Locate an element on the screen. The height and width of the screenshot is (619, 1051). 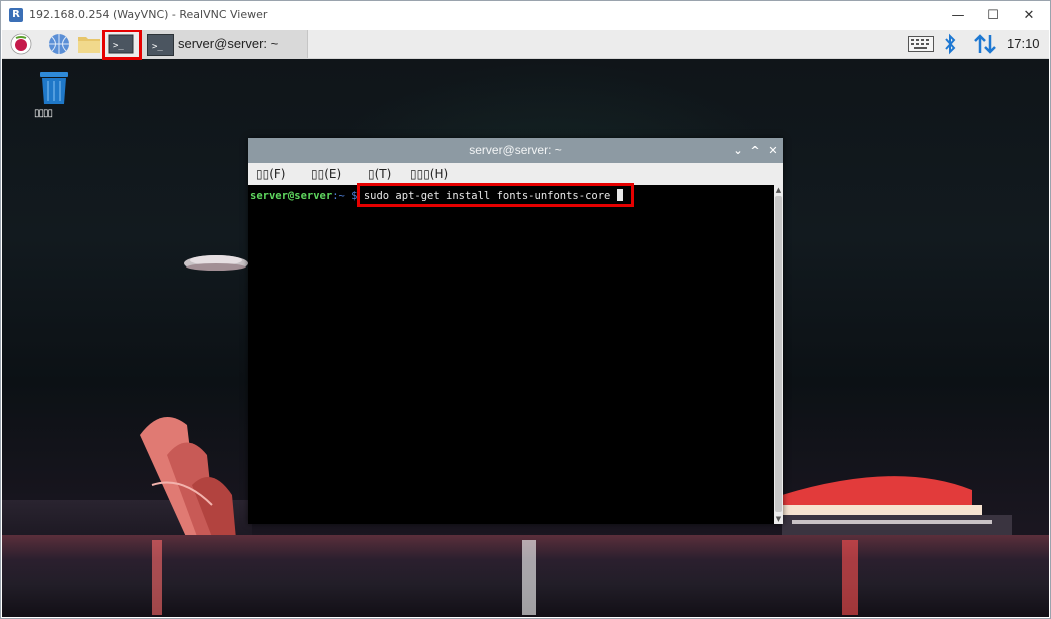
raspberry-menu-icon is located at coordinates (21, 44).